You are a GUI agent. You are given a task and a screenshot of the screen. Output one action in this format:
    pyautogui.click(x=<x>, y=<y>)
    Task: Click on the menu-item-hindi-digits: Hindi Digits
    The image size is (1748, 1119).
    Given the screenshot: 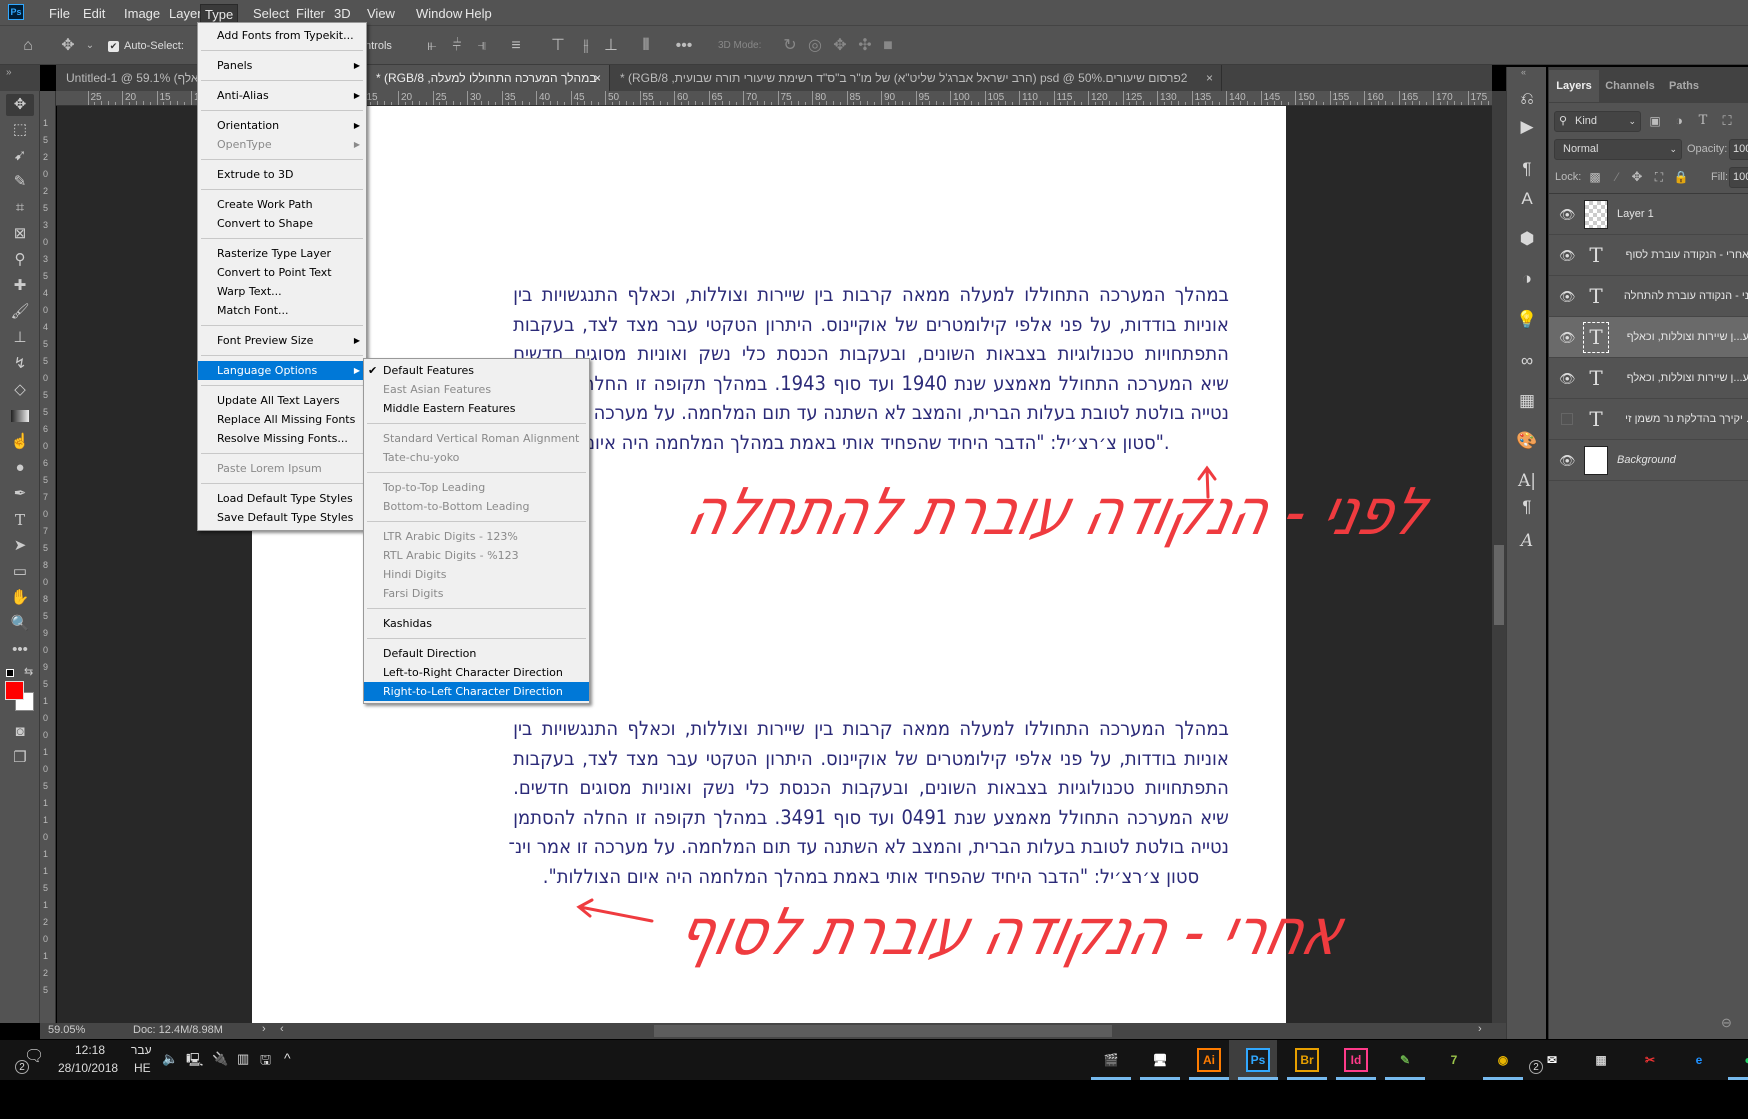 What is the action you would take?
    pyautogui.click(x=476, y=574)
    